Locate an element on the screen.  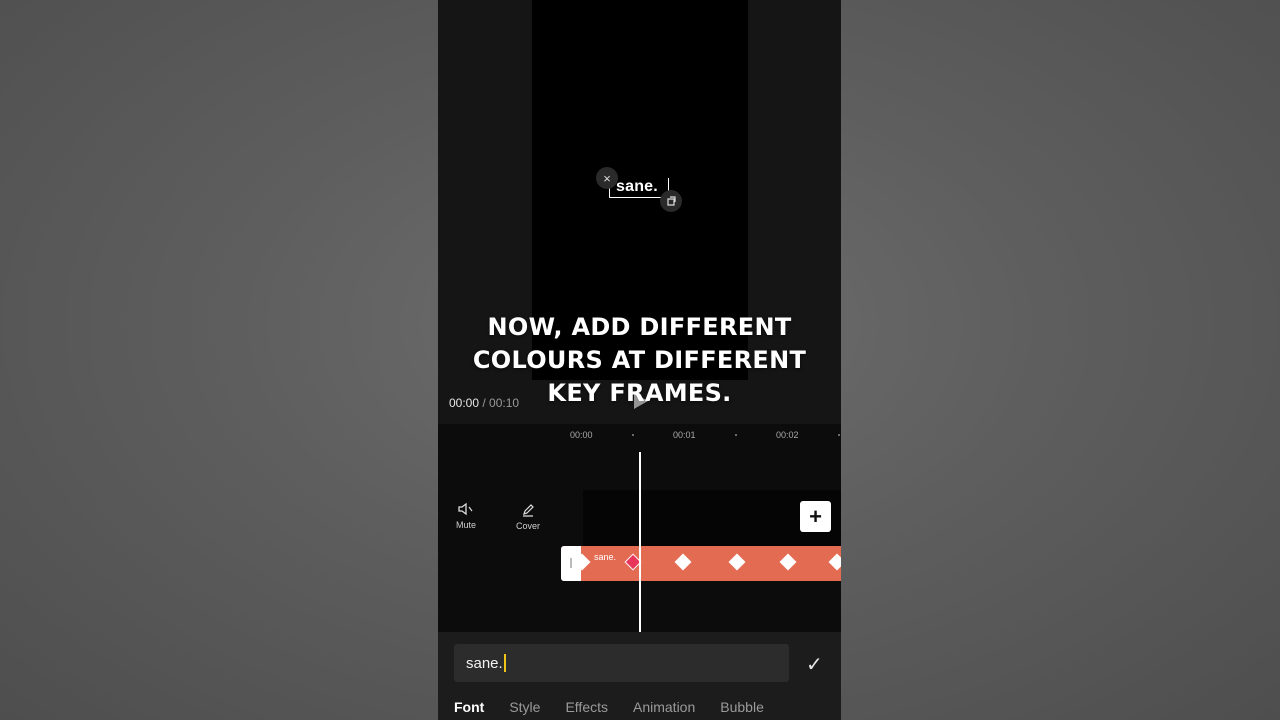
close-icon: × is located at coordinates (607, 178).